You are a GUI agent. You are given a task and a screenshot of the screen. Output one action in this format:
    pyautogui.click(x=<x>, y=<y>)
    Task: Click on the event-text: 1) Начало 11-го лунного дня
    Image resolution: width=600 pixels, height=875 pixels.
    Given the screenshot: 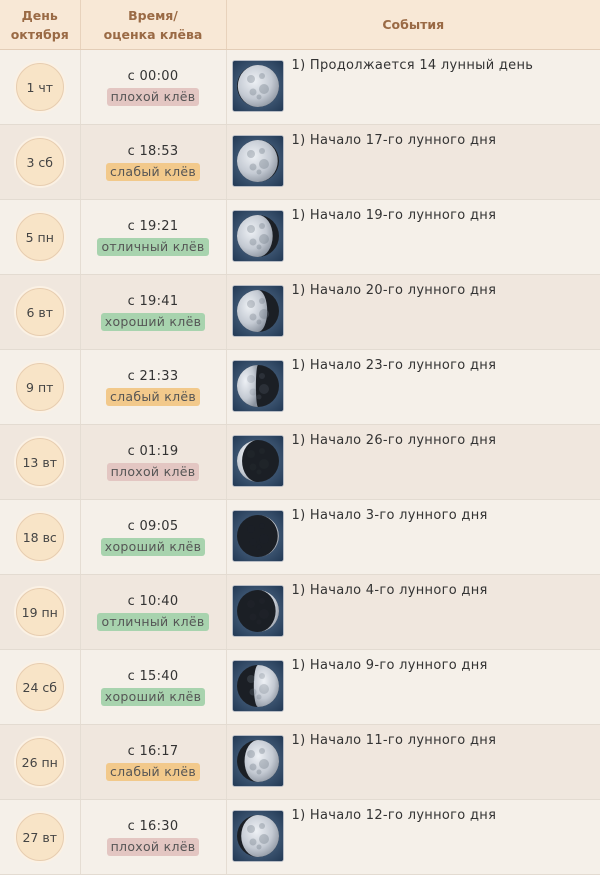 What is the action you would take?
    pyautogui.click(x=394, y=740)
    